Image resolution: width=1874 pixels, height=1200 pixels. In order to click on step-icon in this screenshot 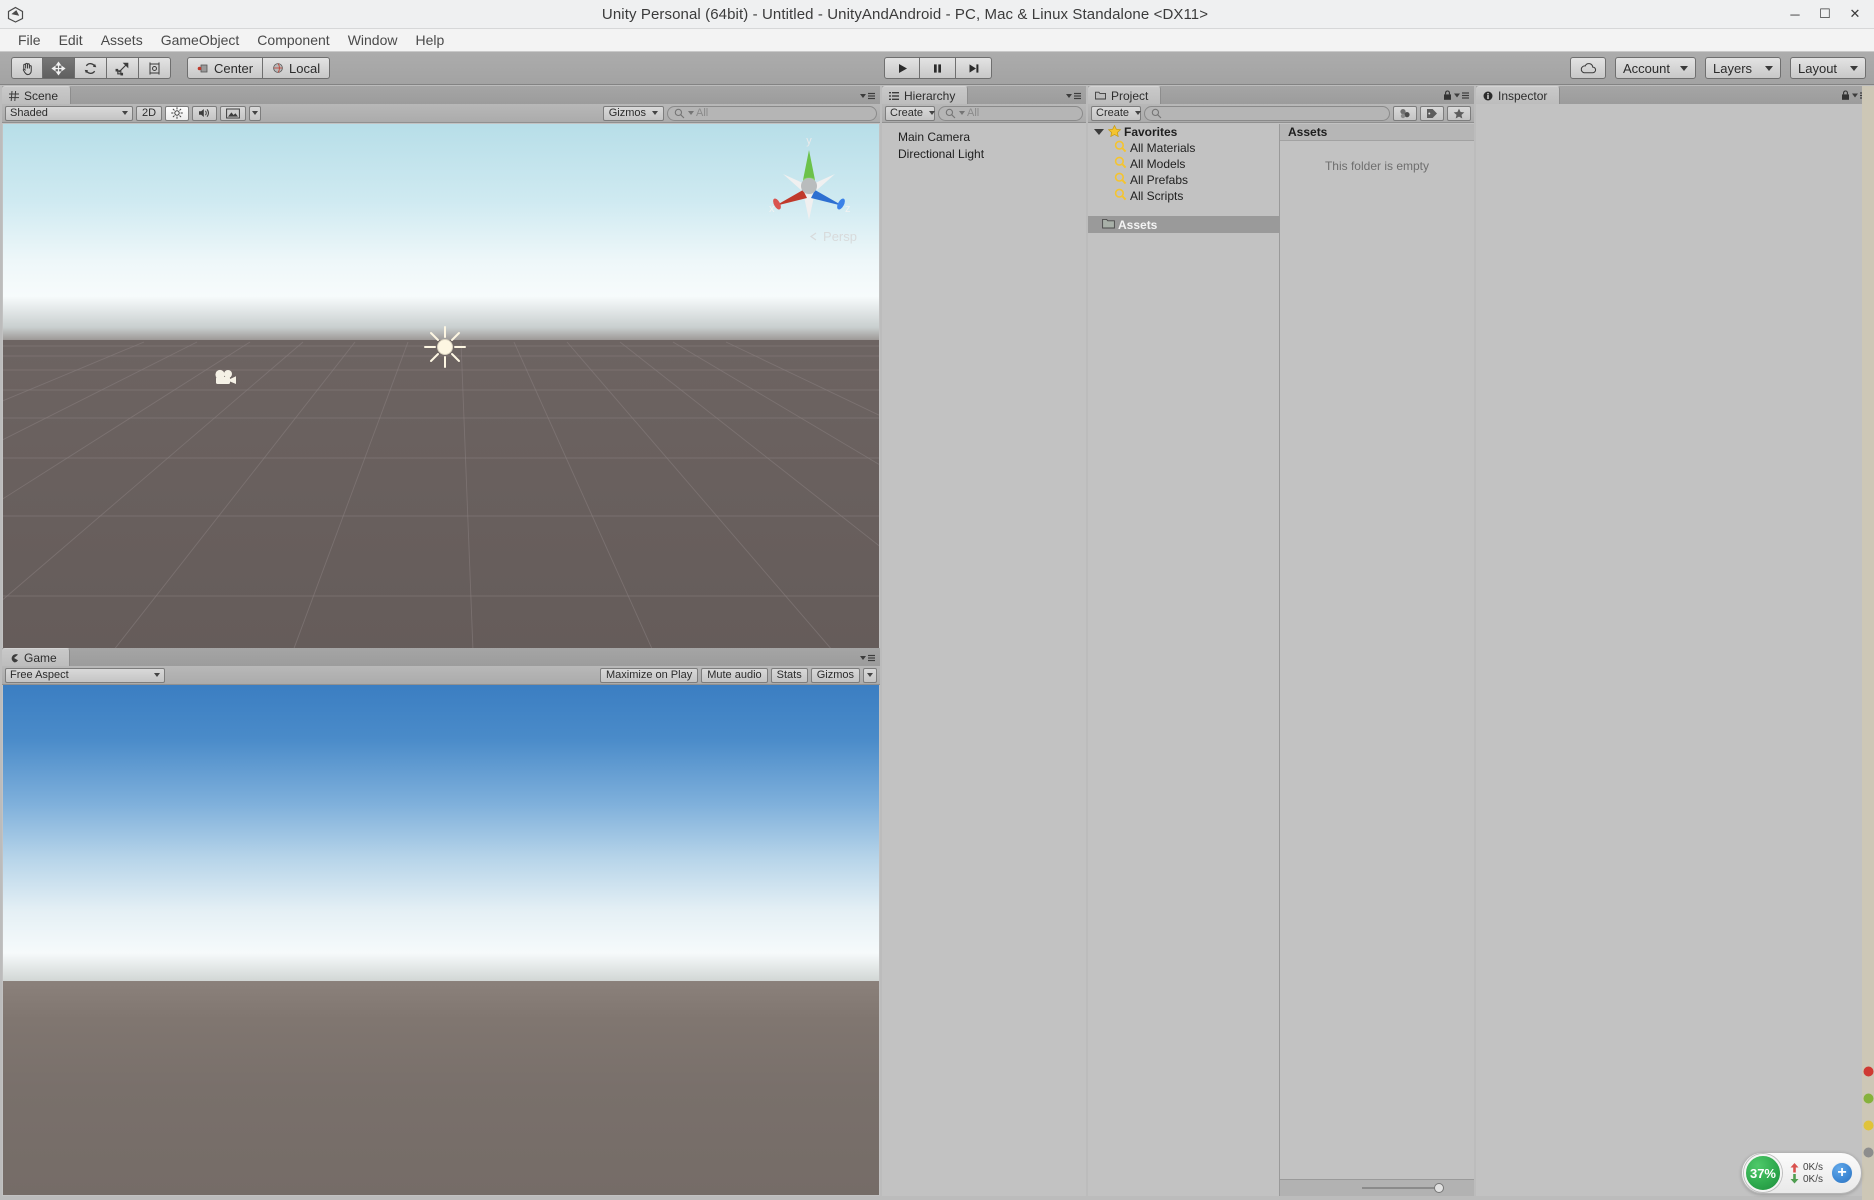, I will do `click(974, 68)`.